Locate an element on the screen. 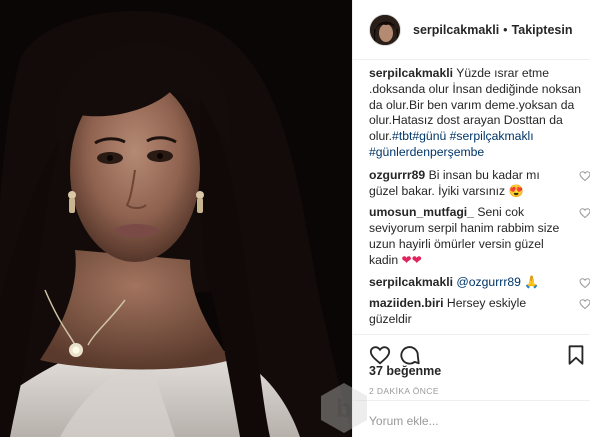 The width and height of the screenshot is (590, 437). add-comment-input is located at coordinates (459, 421).